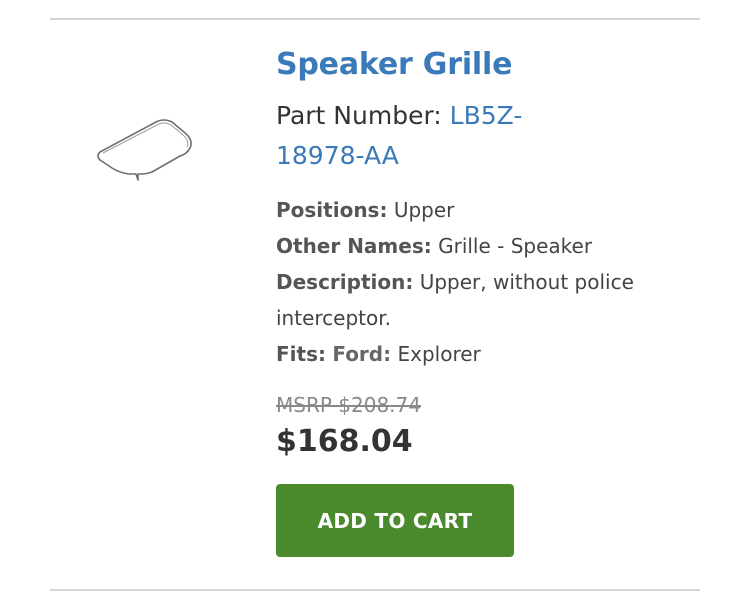 This screenshot has width=750, height=597. I want to click on other-names-label: Other Names:, so click(354, 246).